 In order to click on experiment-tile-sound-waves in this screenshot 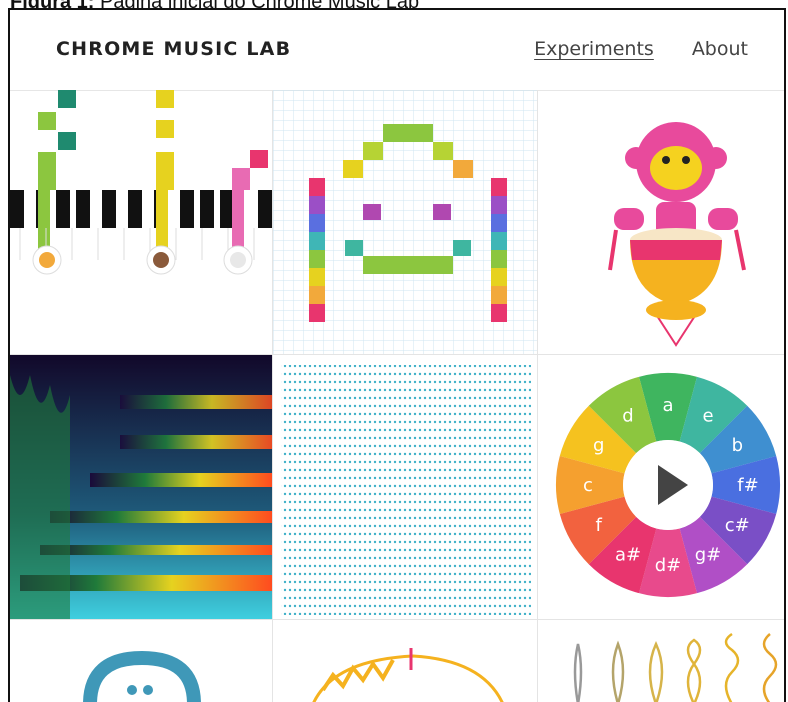, I will do `click(405, 487)`.